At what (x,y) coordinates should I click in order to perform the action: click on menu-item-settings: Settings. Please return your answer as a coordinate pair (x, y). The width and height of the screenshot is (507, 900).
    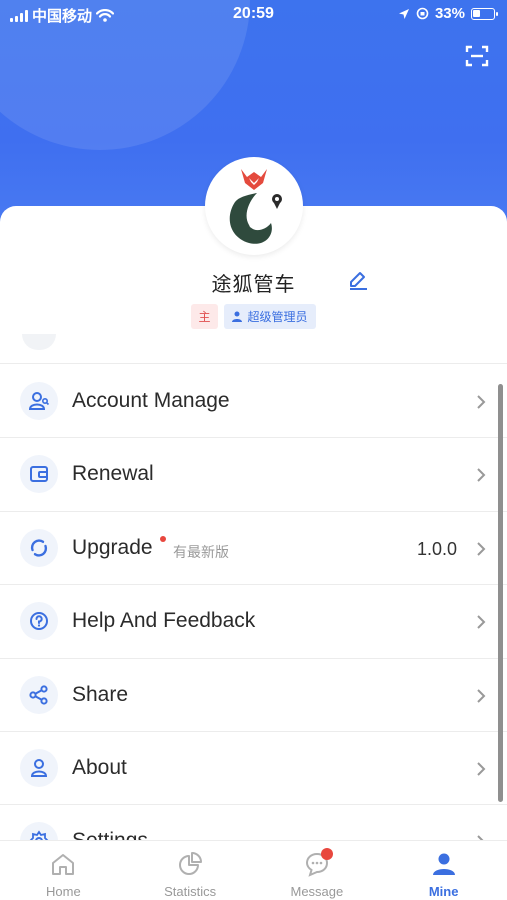
    Looking at the image, I should click on (253, 822).